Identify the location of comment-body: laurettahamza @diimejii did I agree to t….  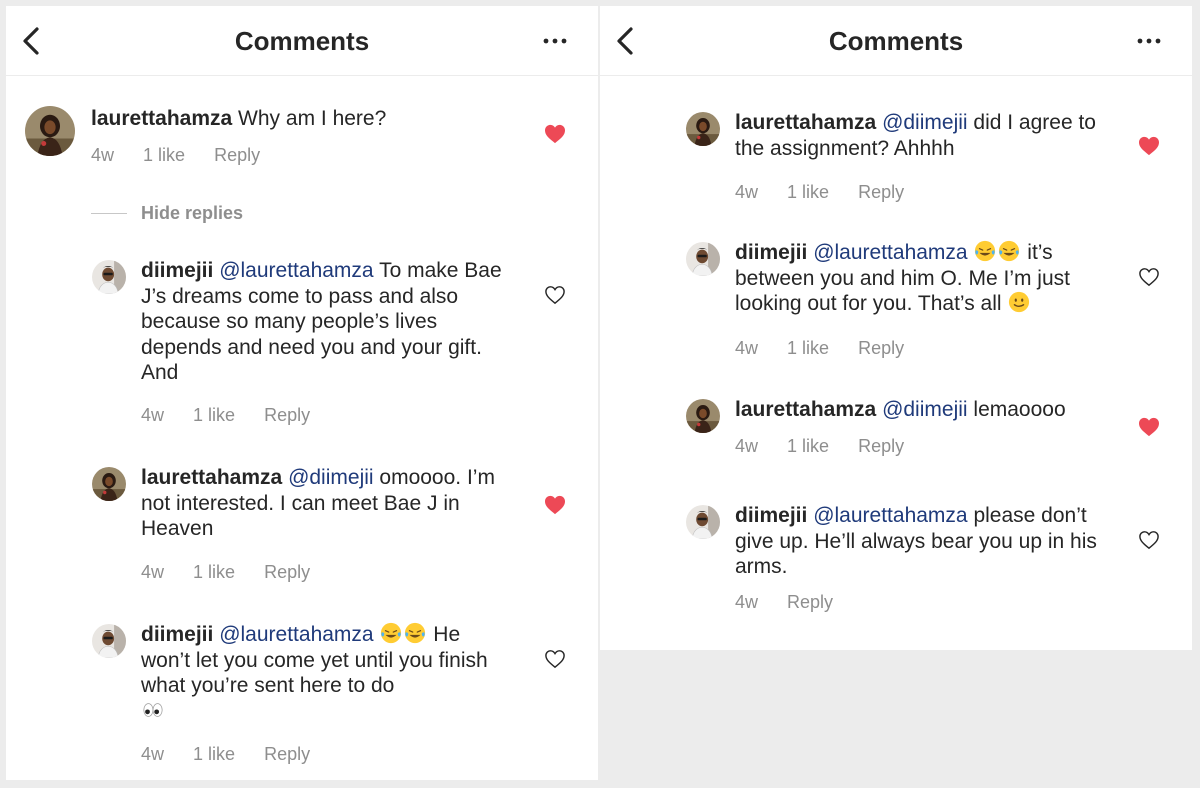
(925, 135).